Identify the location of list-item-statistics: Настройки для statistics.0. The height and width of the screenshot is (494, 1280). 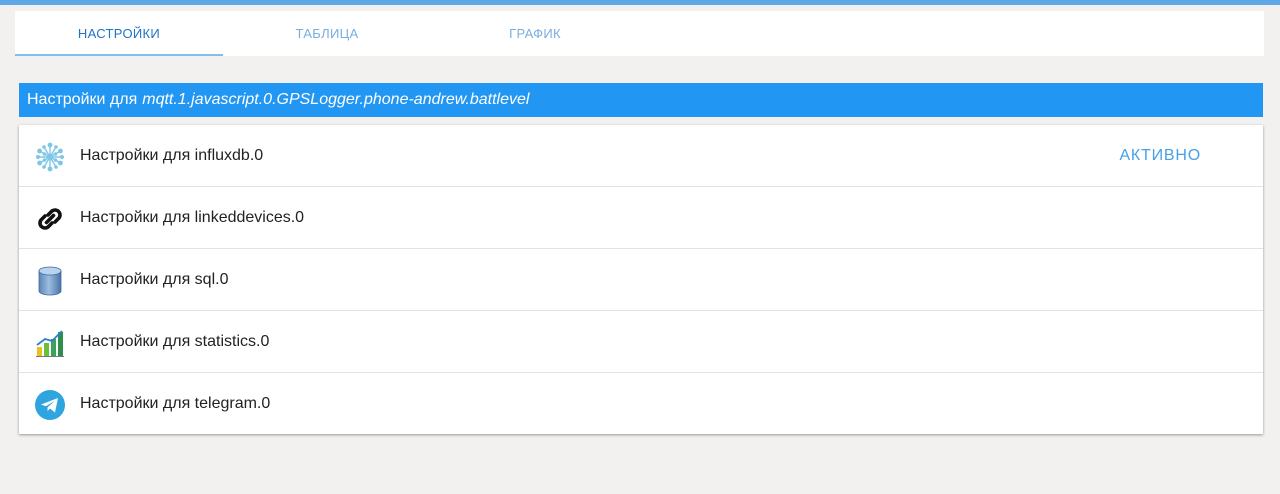
(641, 342).